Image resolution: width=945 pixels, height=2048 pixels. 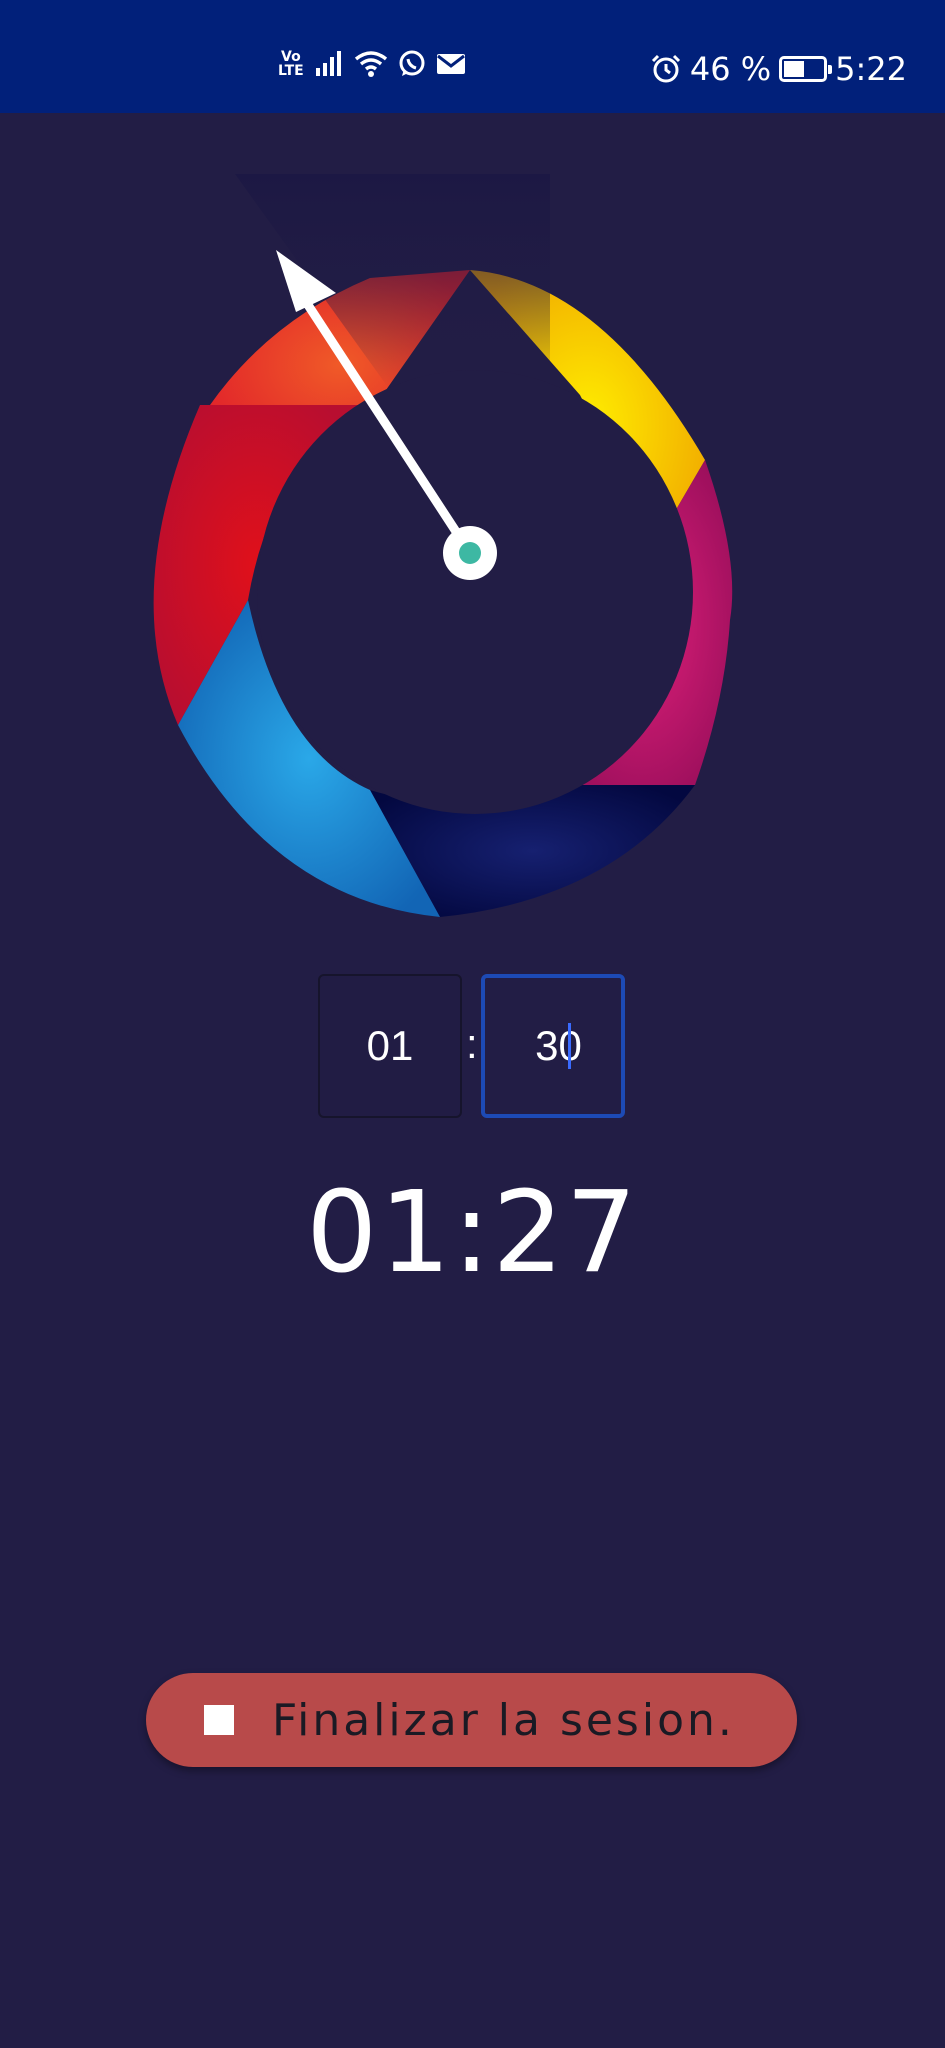 I want to click on wifi-icon, so click(x=370, y=64).